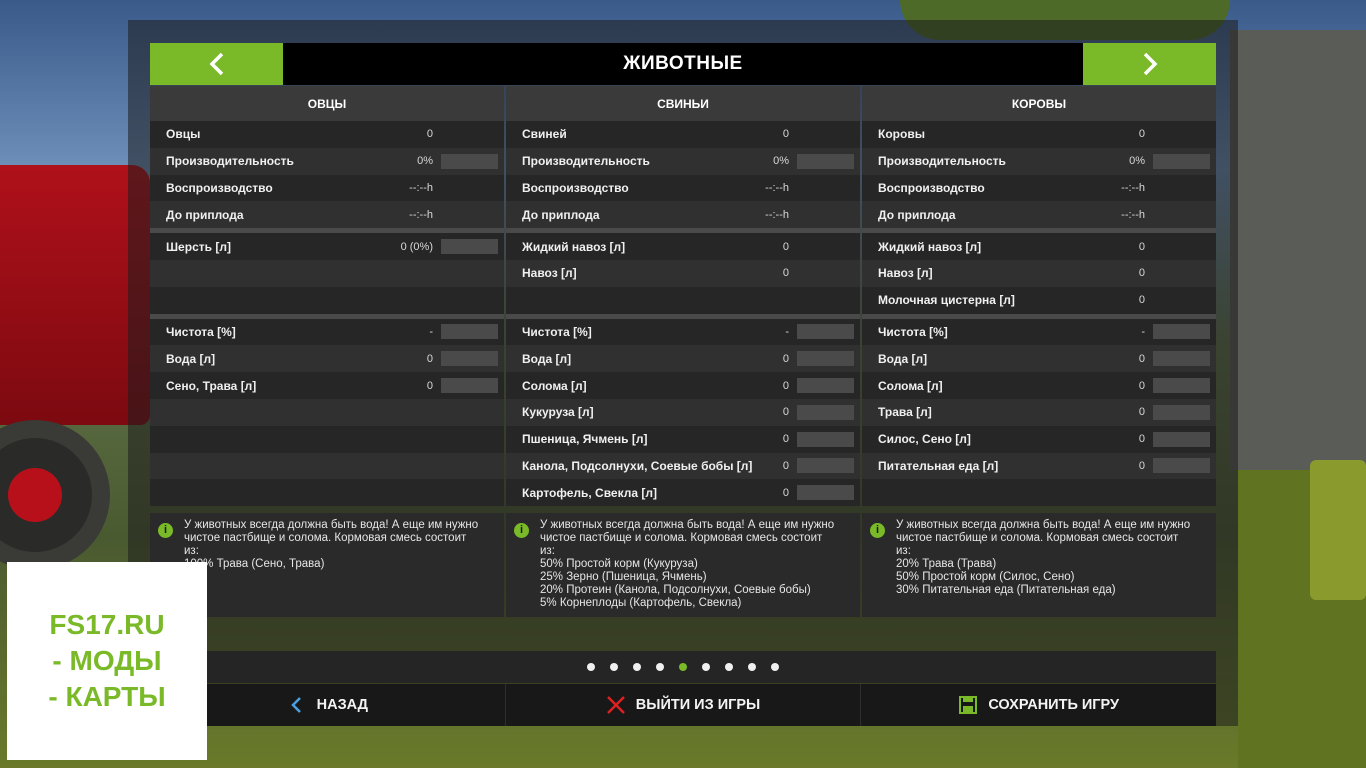 The image size is (1366, 768). Describe the element at coordinates (107, 661) in the screenshot. I see `site-watermark: FS17.RU - МОДЫ - КАРТЫ` at that location.